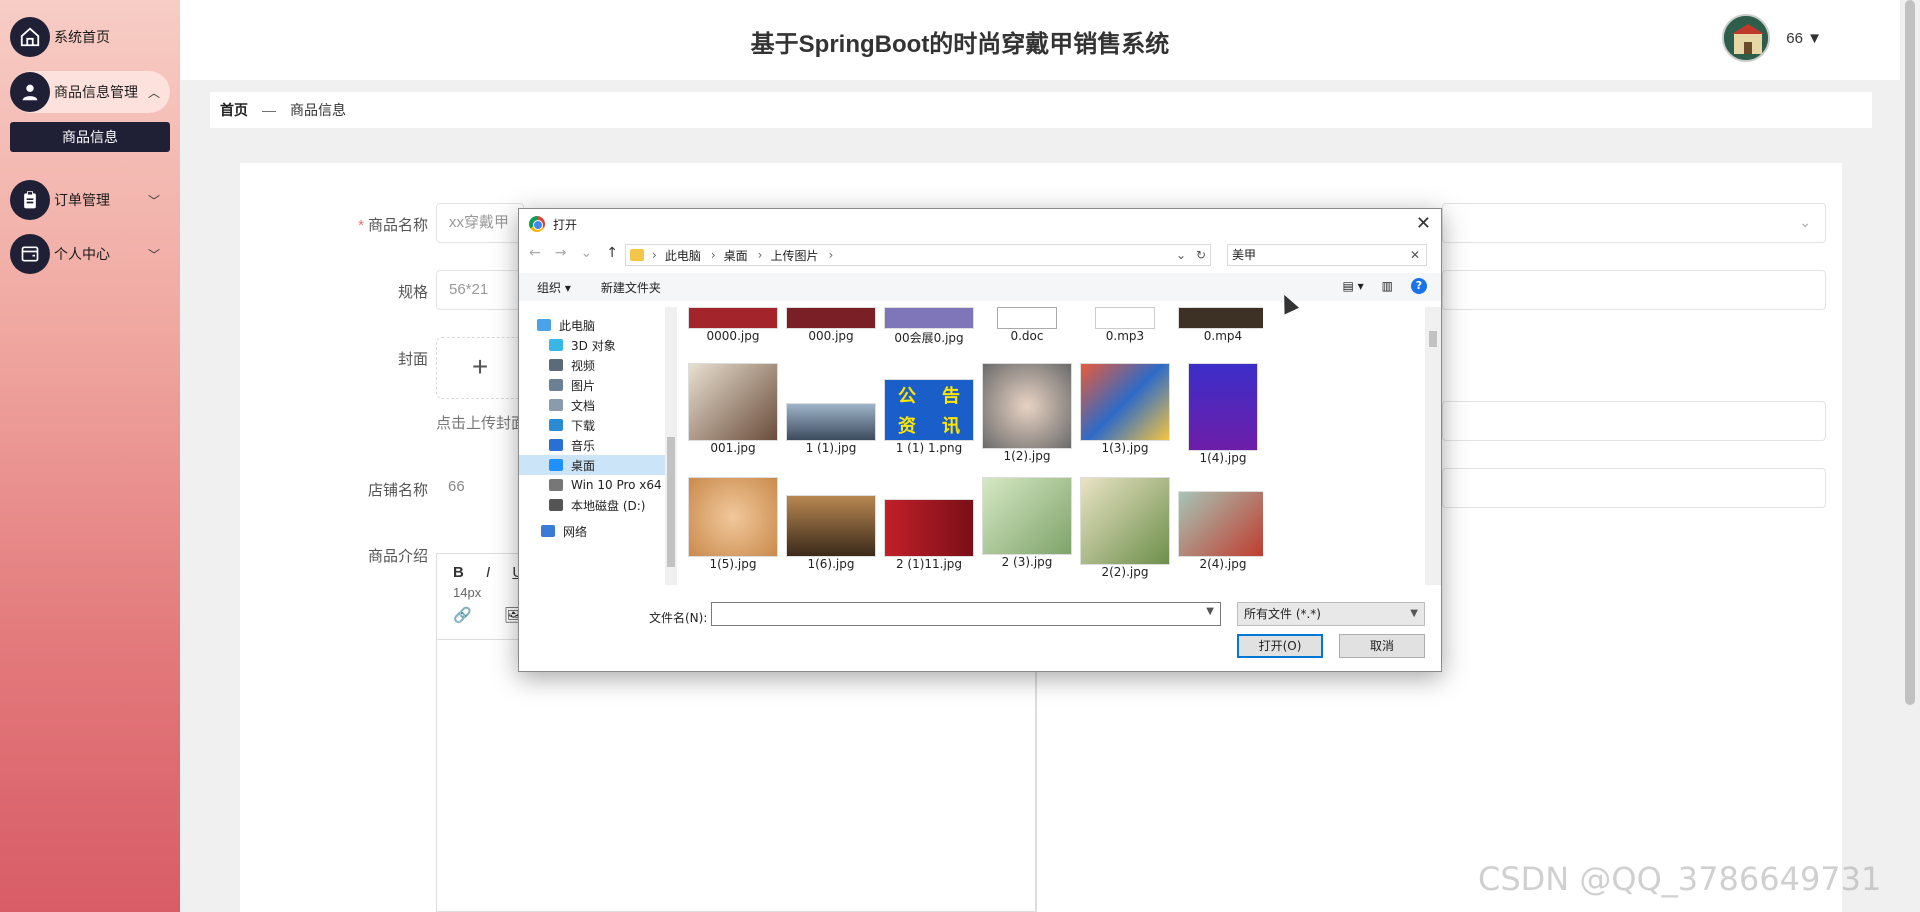 The width and height of the screenshot is (1920, 912). Describe the element at coordinates (593, 465) in the screenshot. I see `tree-item-selected: 桌面` at that location.